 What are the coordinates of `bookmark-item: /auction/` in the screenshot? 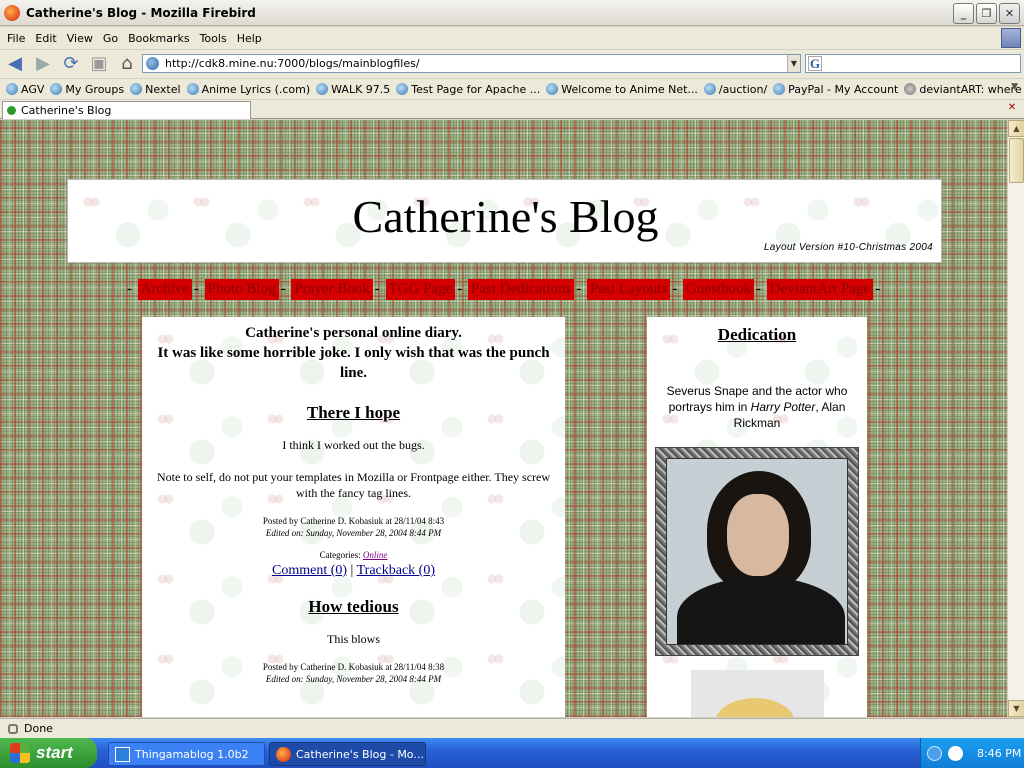 It's located at (735, 89).